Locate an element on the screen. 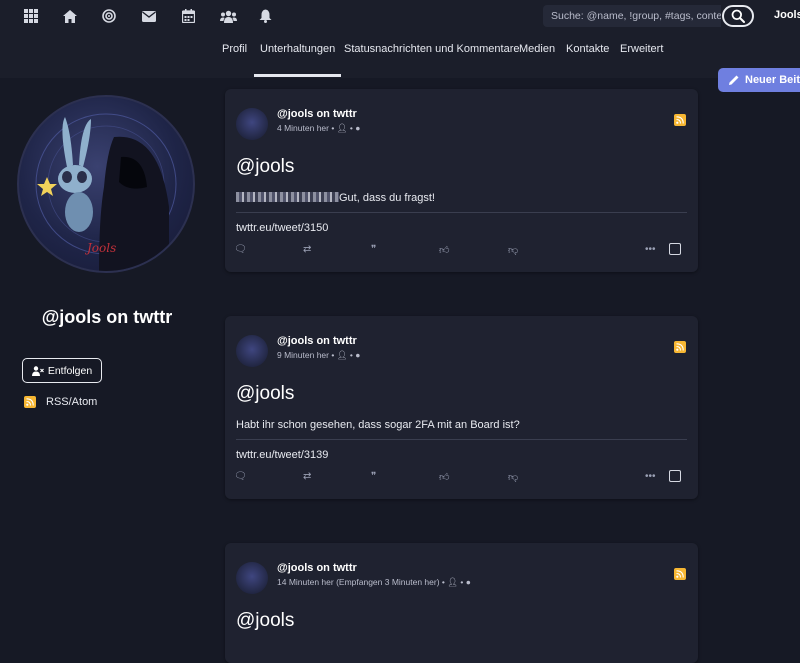 The image size is (800, 663). post-link: twttr.eu/tweet/3139 is located at coordinates (282, 455).